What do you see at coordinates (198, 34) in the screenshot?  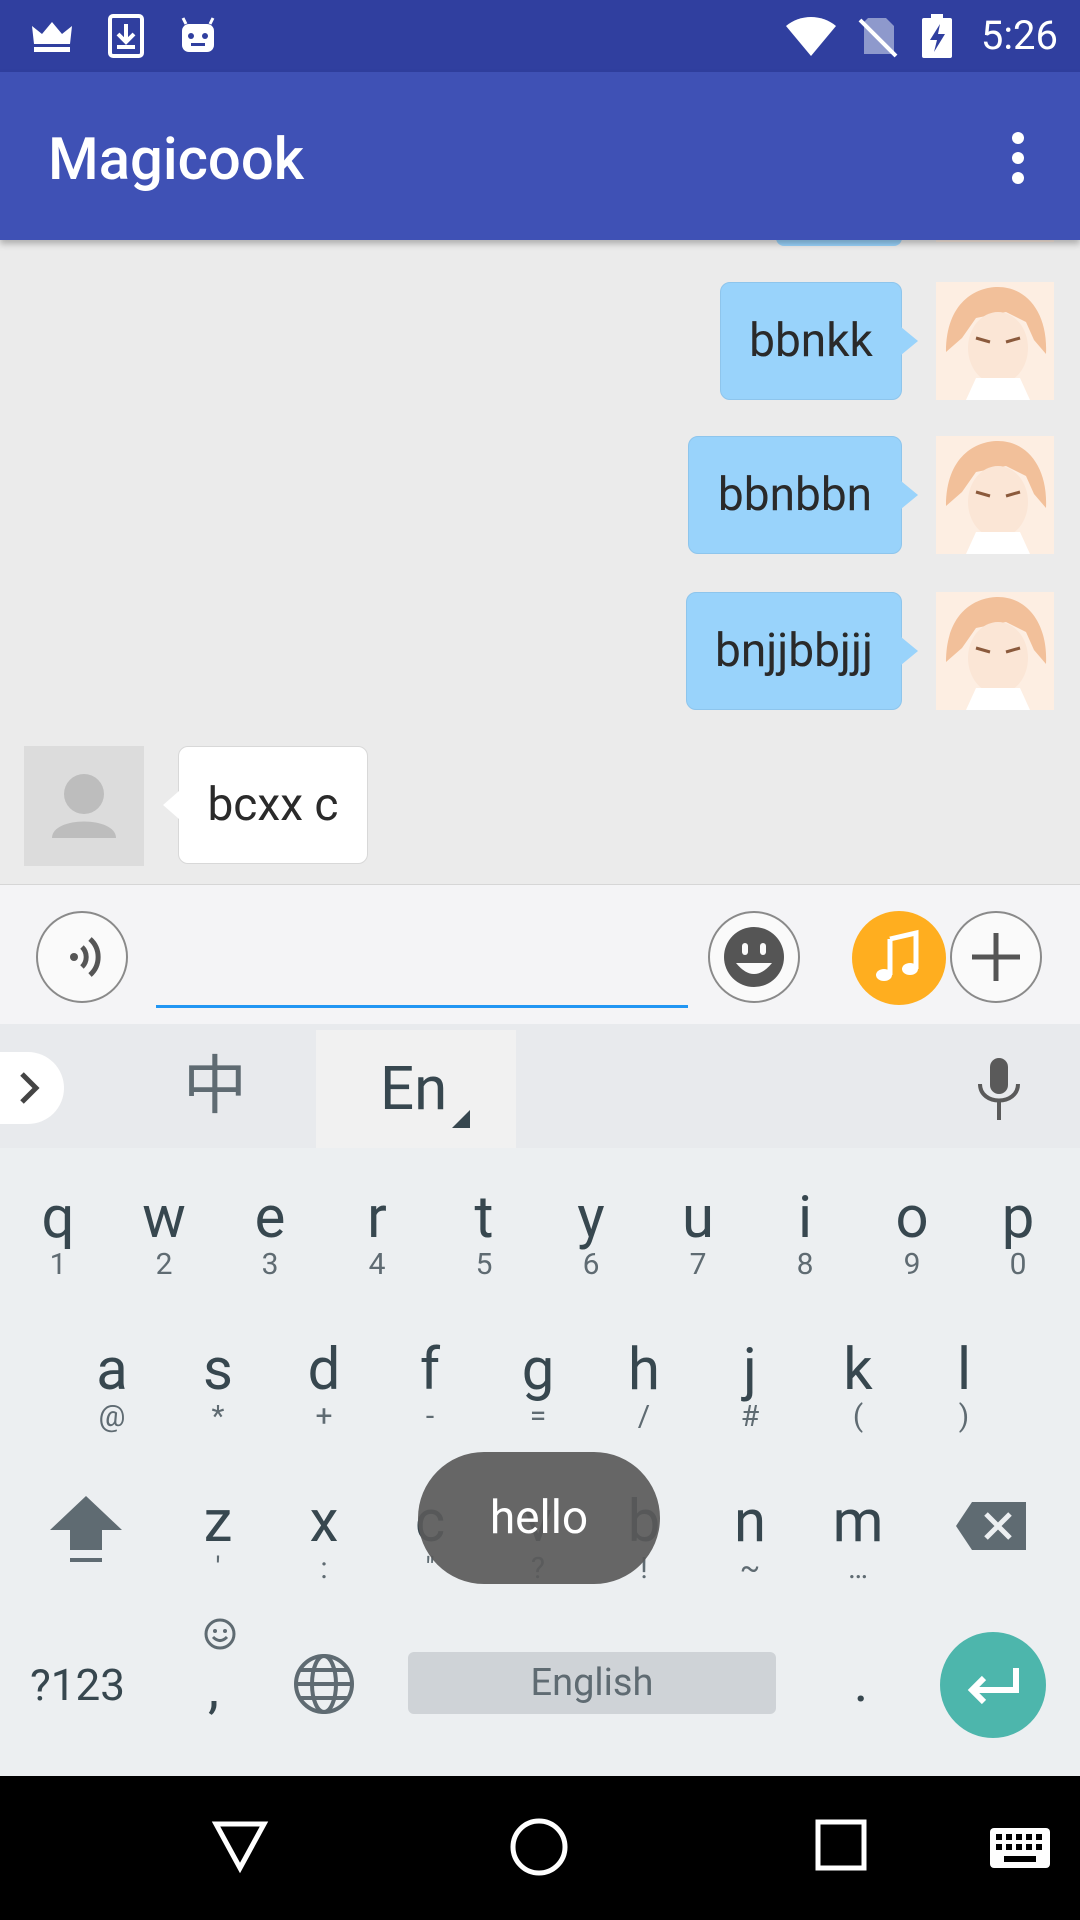 I see `android-icon` at bounding box center [198, 34].